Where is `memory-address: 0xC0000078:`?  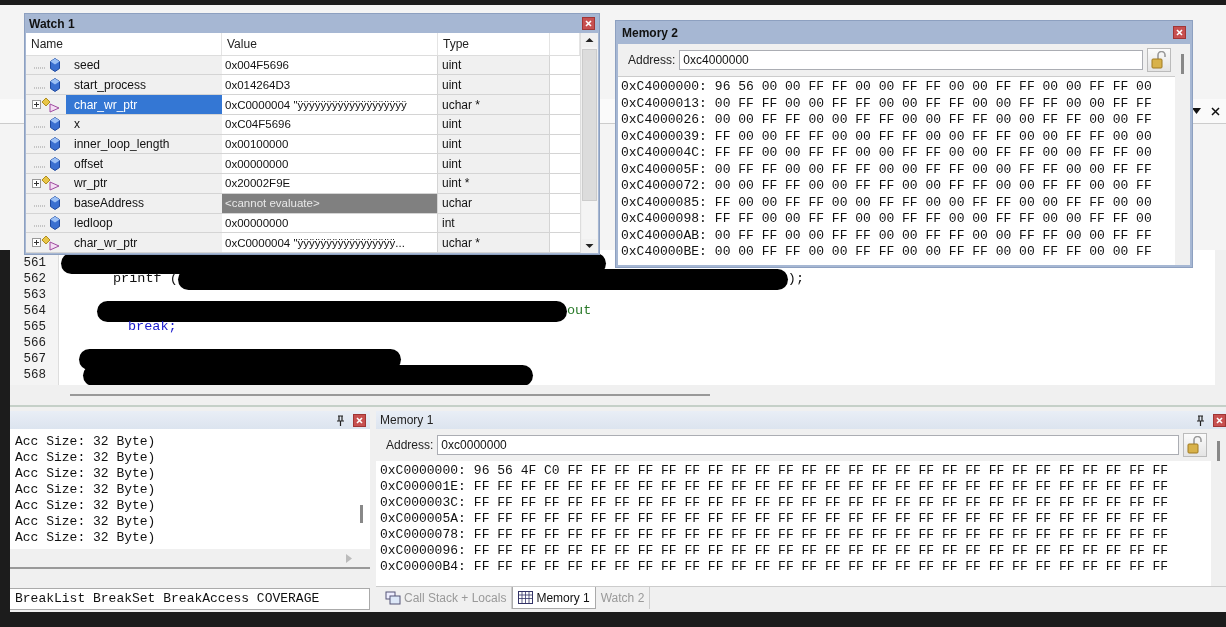
memory-address: 0xC0000078: is located at coordinates (423, 535).